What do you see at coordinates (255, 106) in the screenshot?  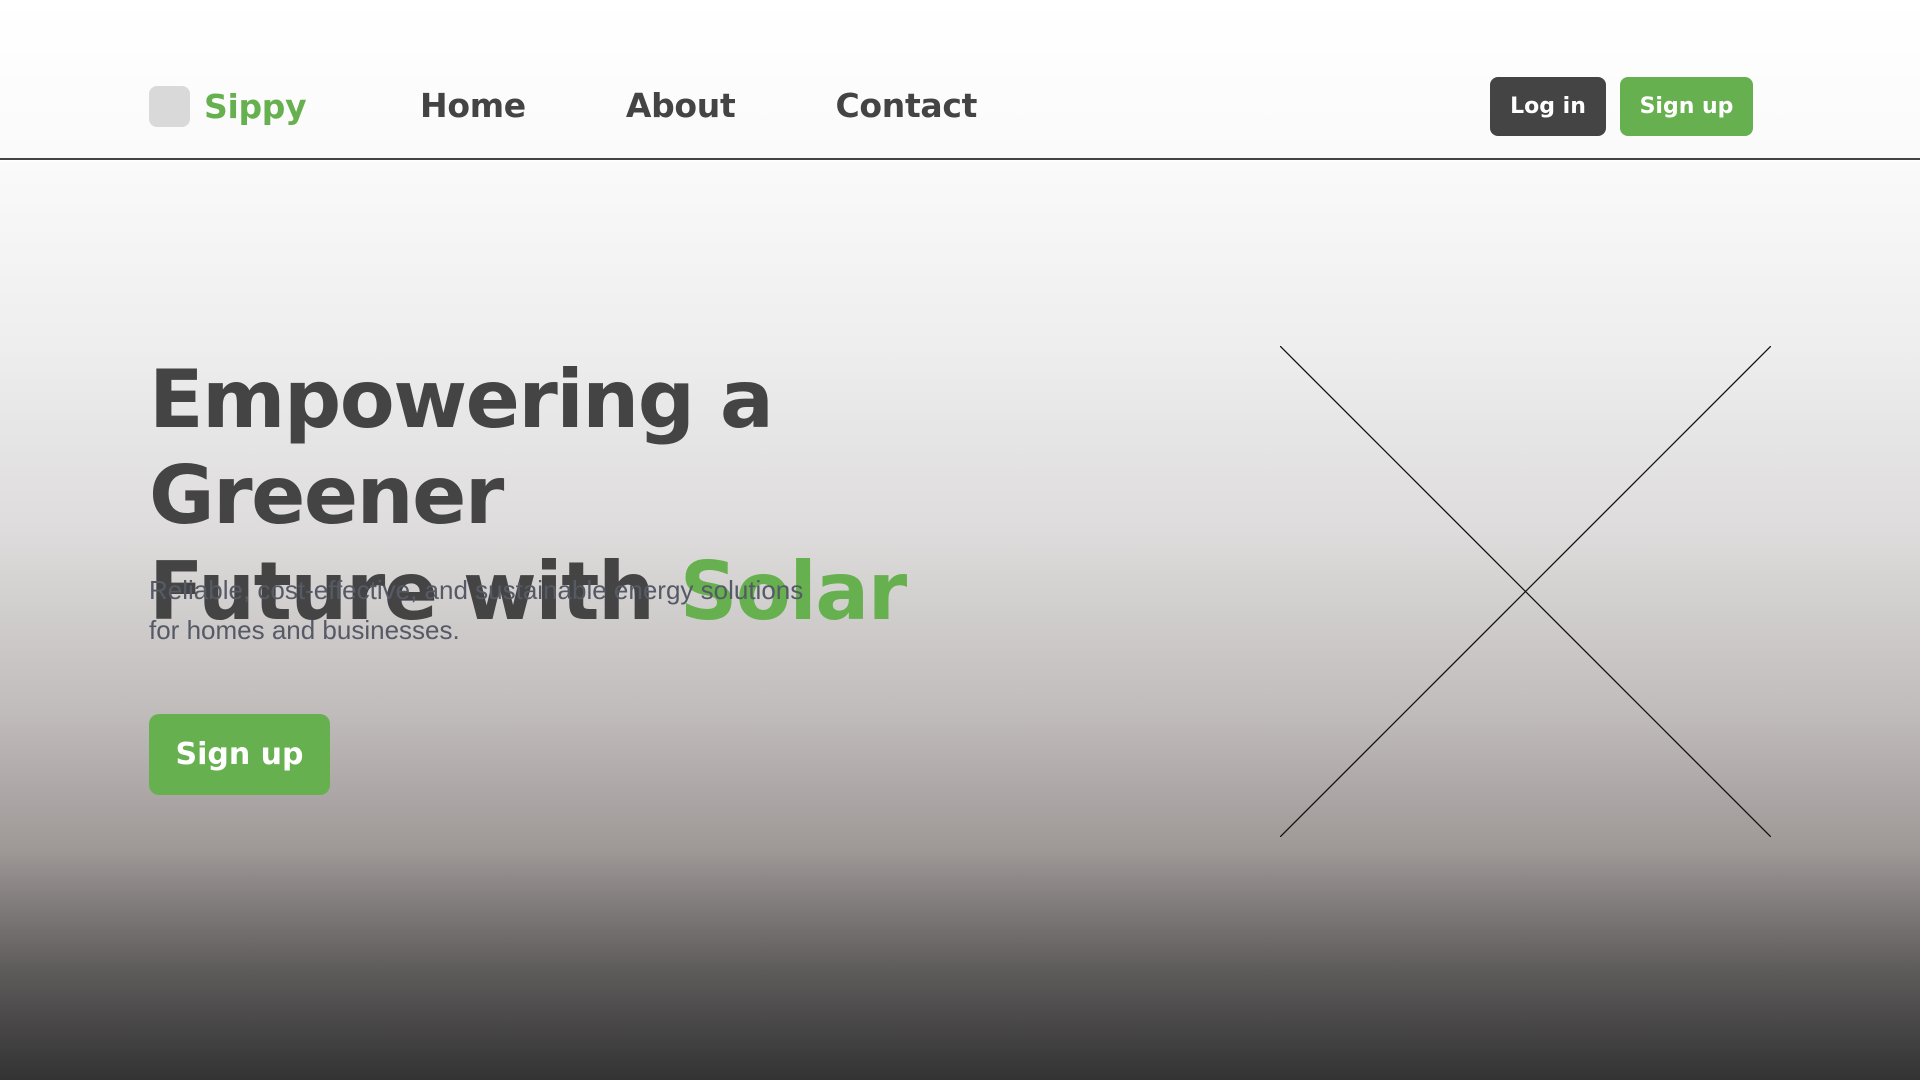 I see `brand-name: Sippy` at bounding box center [255, 106].